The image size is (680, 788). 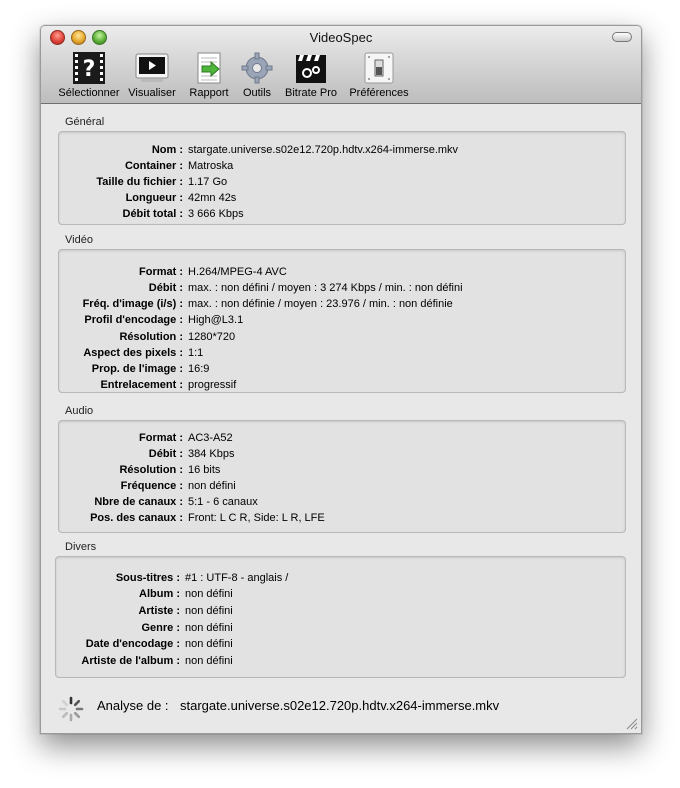 What do you see at coordinates (339, 594) in the screenshot?
I see `misc-row-album: Album : non défini` at bounding box center [339, 594].